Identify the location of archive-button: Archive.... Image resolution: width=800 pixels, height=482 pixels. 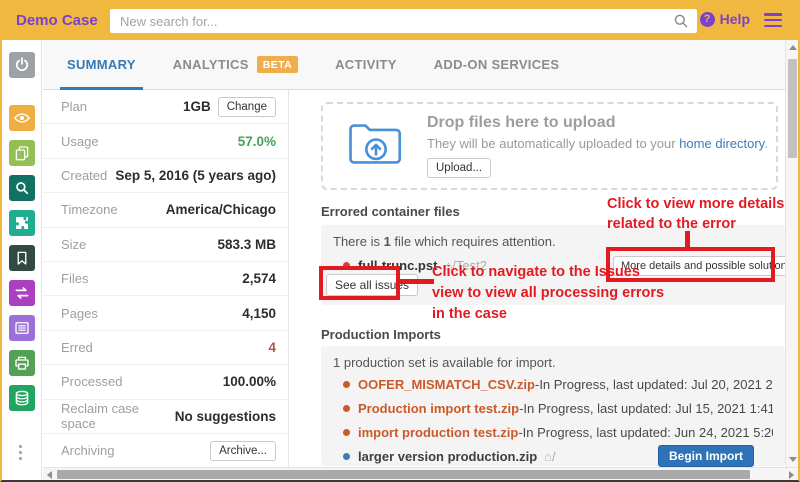
(243, 450).